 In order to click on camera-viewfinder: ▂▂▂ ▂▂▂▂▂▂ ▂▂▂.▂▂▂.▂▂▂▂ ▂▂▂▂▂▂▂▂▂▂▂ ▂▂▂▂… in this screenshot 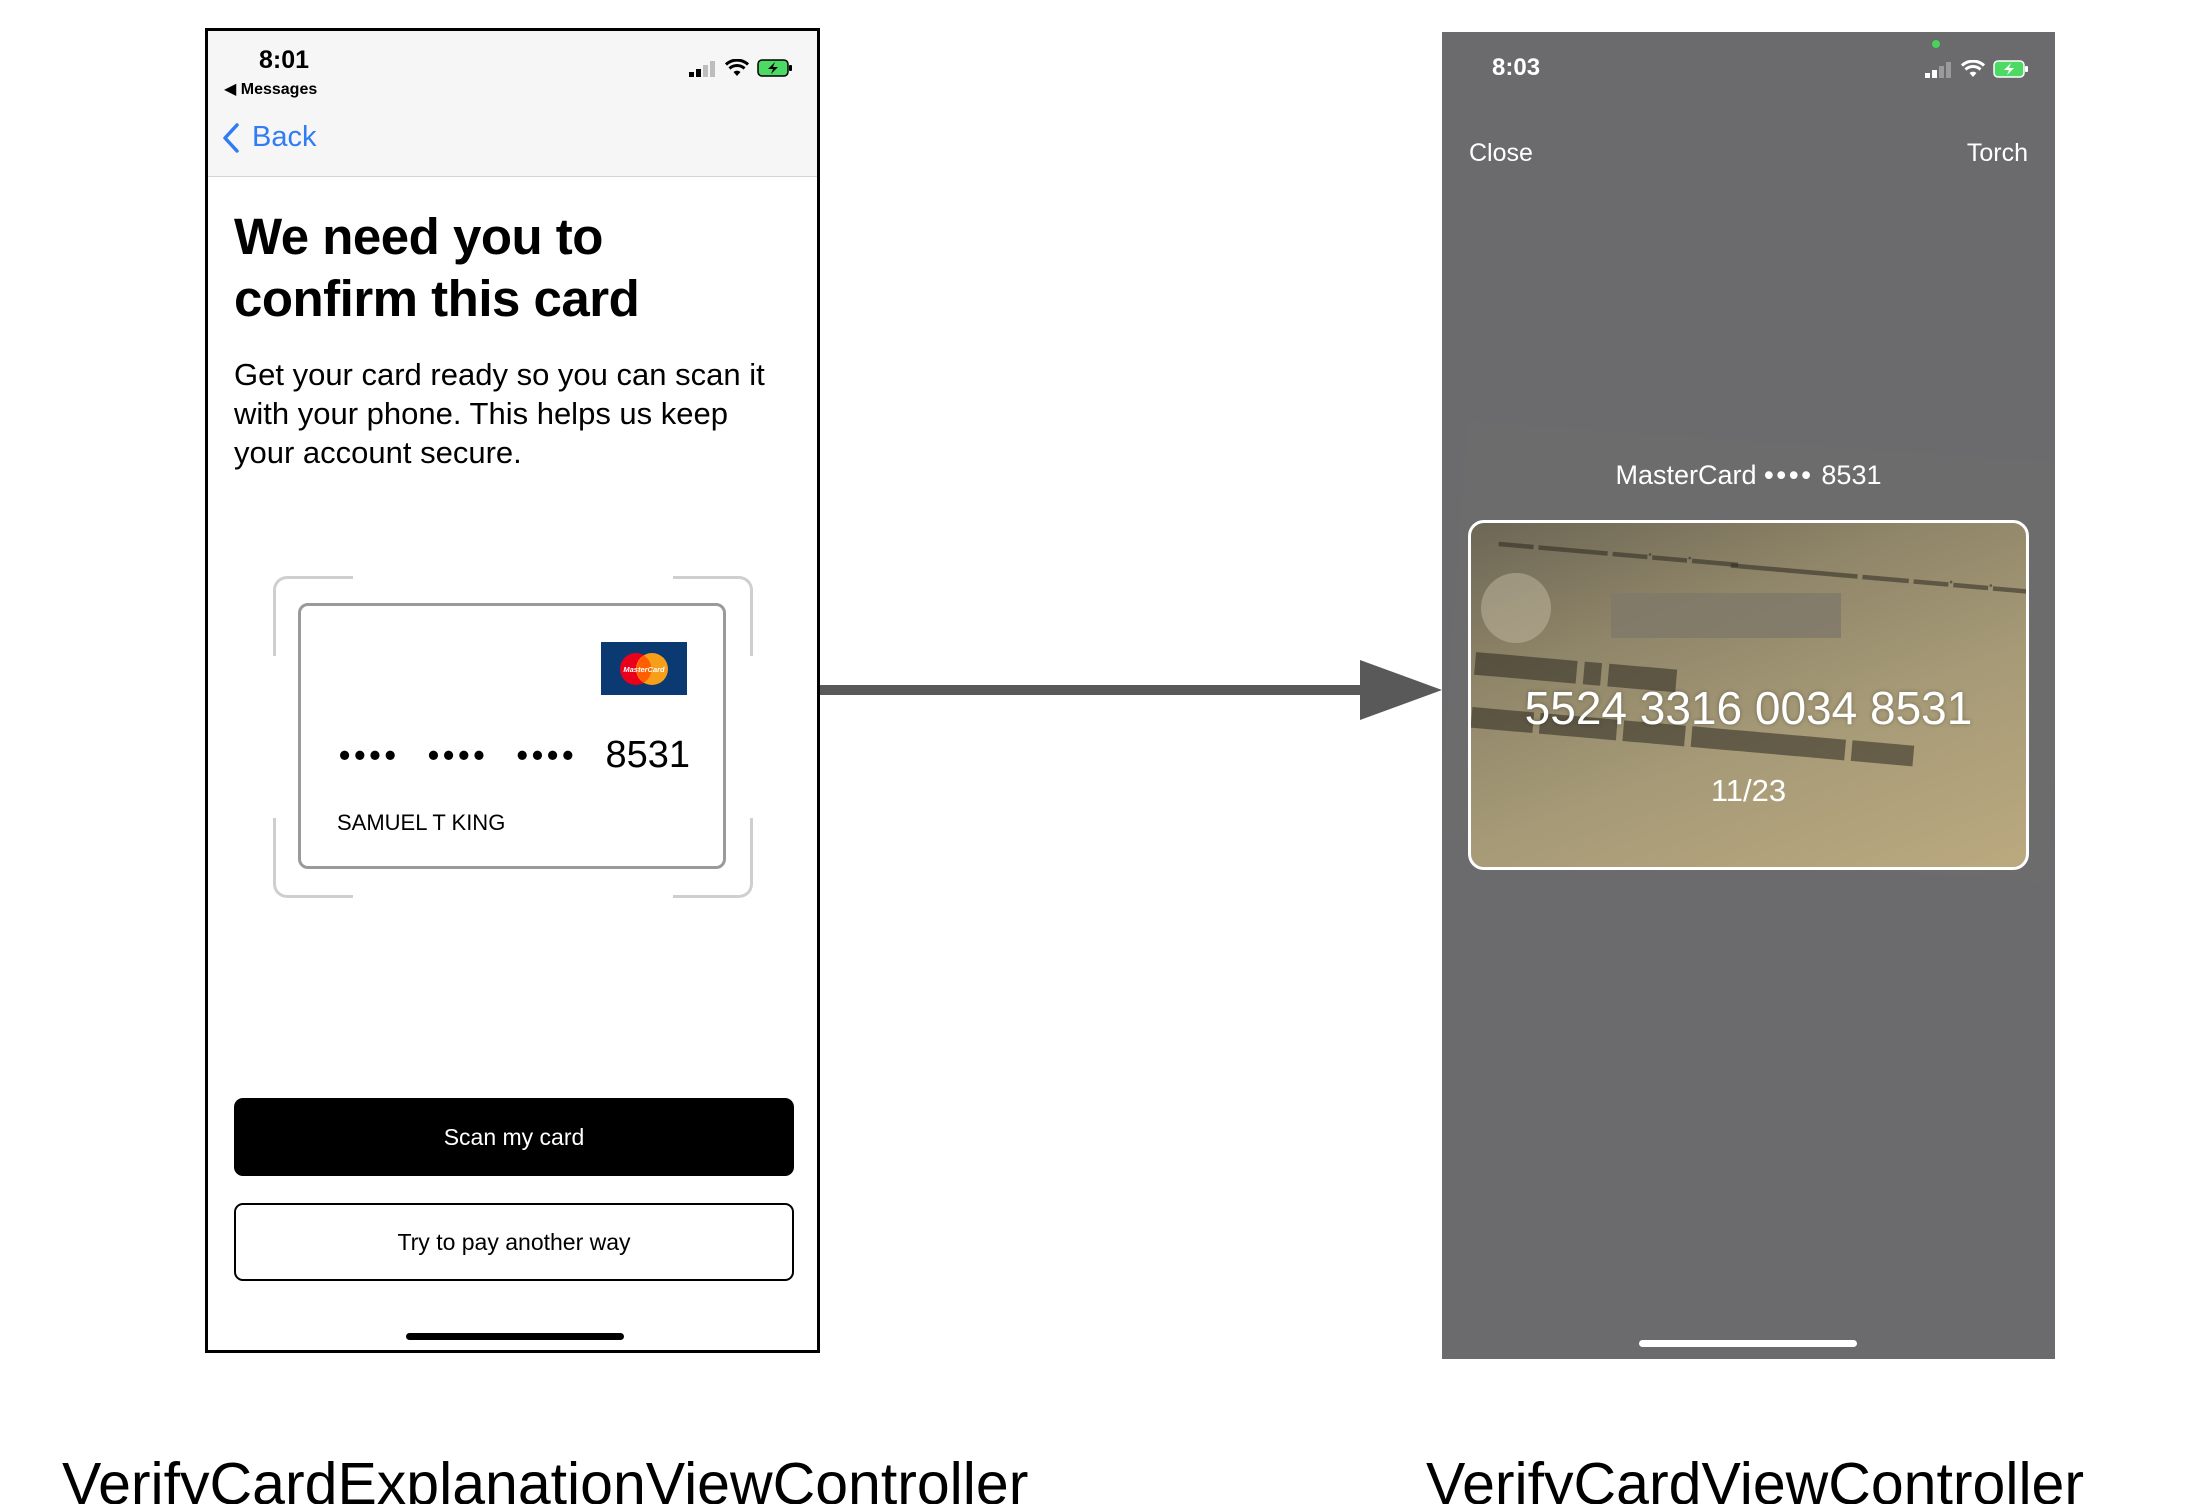, I will do `click(1748, 695)`.